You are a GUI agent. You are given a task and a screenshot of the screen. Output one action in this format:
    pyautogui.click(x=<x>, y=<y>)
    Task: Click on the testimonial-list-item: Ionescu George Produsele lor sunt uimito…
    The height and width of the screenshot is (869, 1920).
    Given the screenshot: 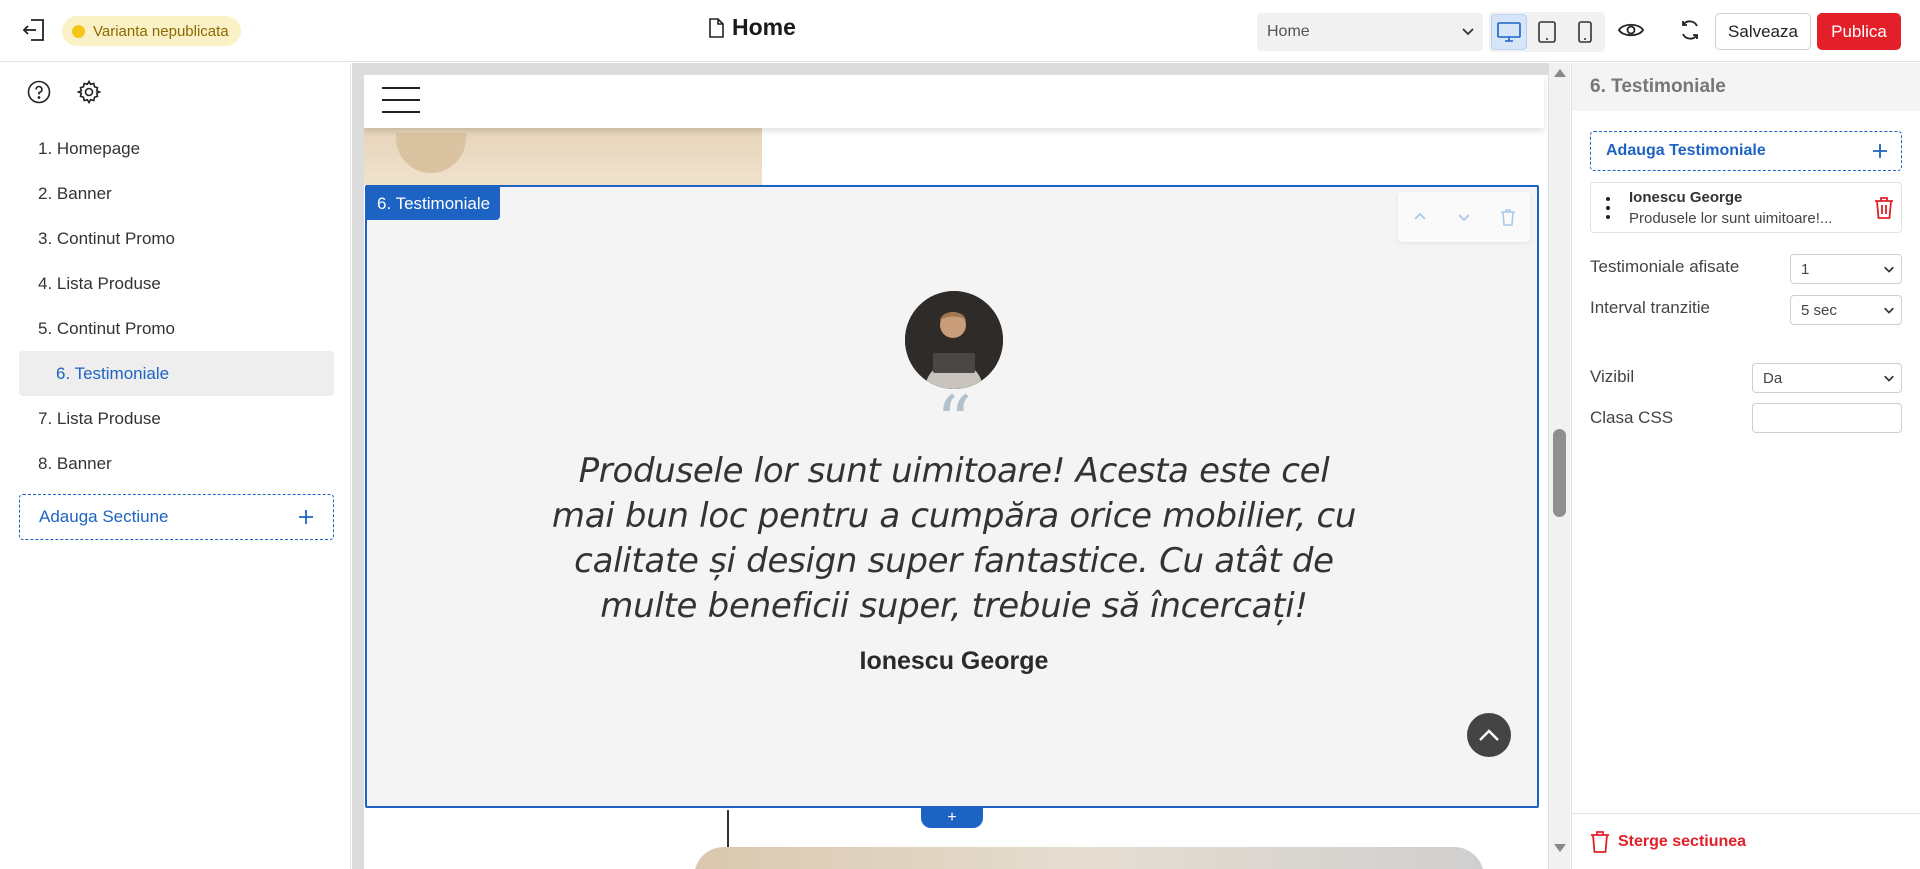 What is the action you would take?
    pyautogui.click(x=1746, y=207)
    